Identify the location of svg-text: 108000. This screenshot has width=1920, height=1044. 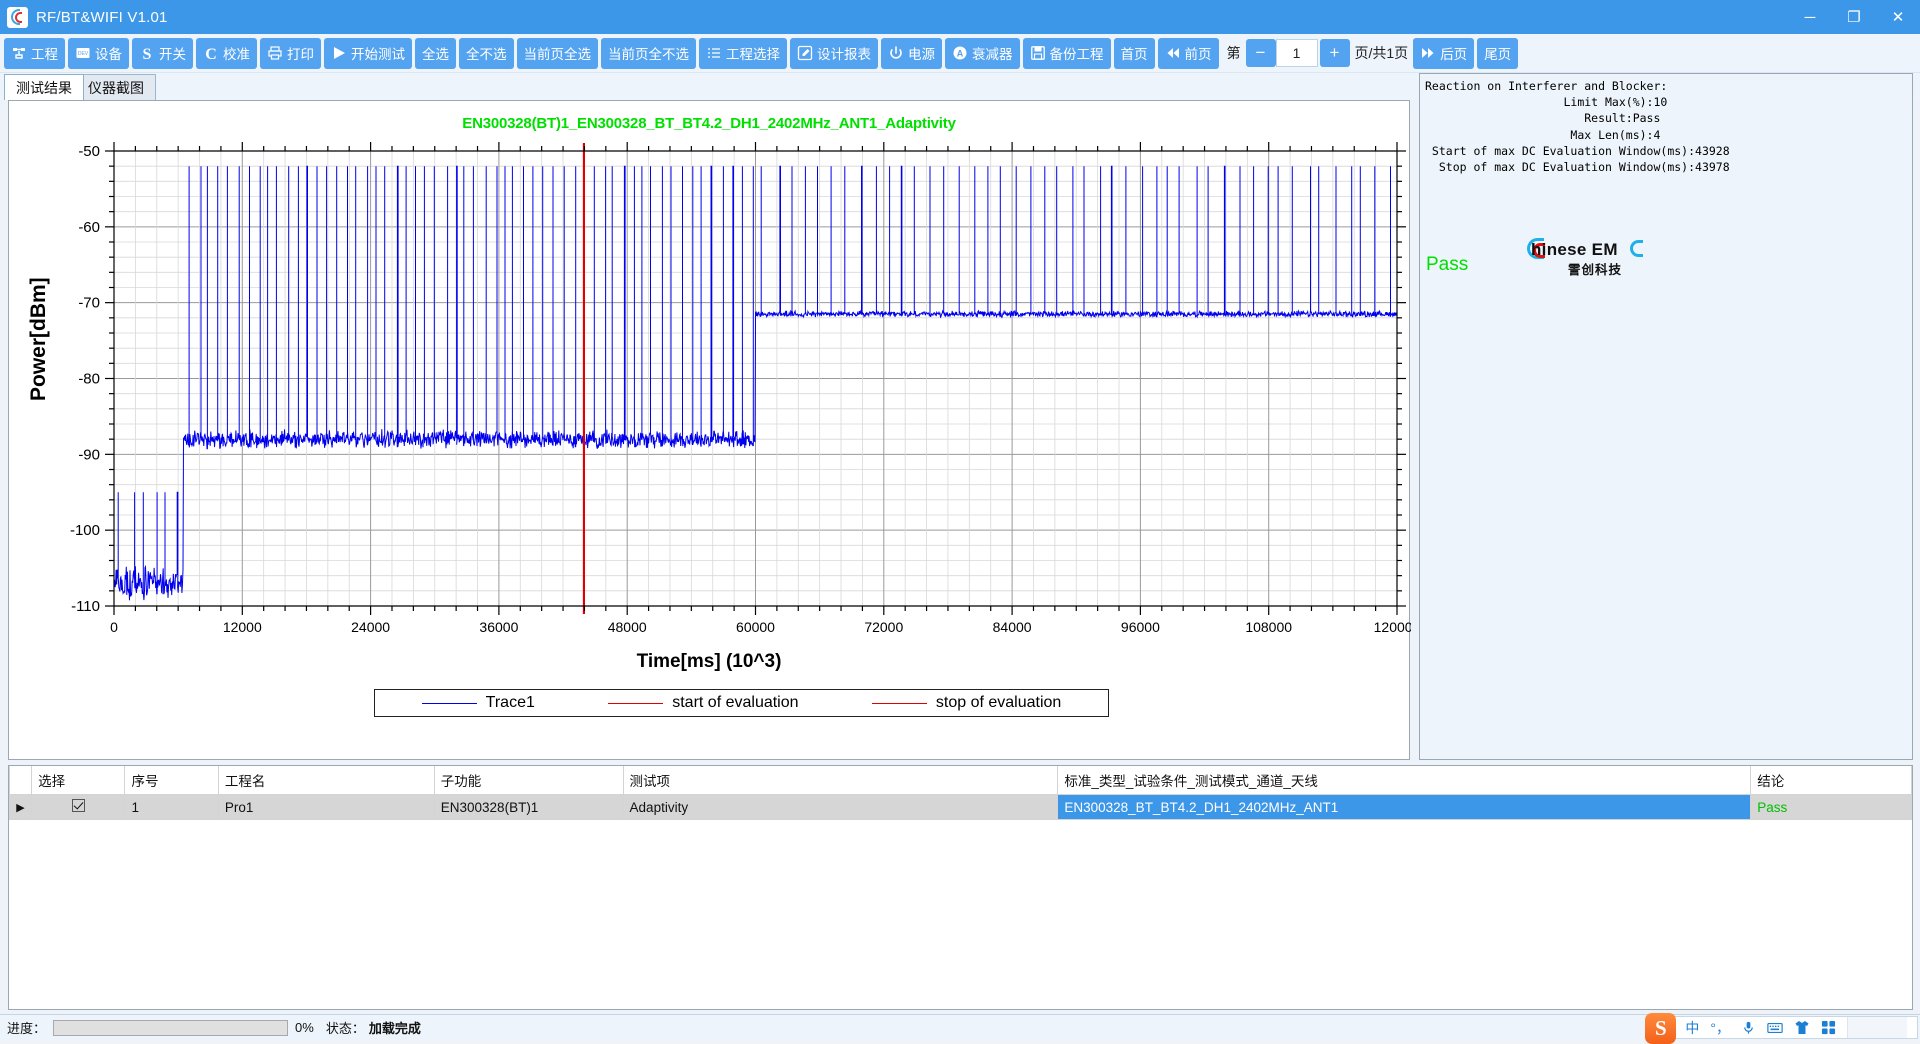
(1268, 627).